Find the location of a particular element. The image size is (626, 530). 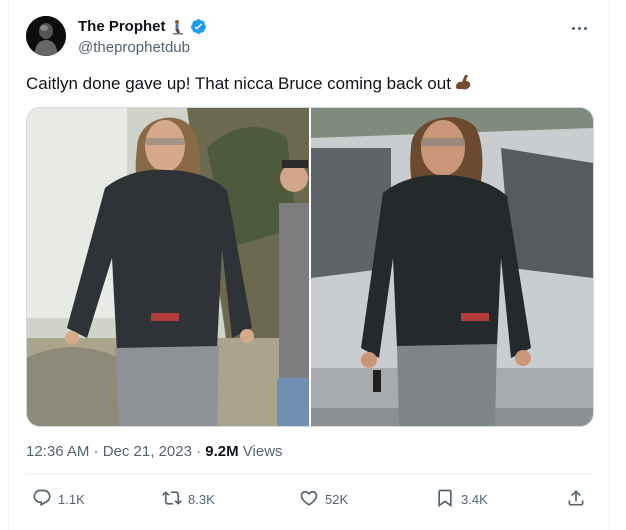

action-bar: 1.1K 8.3K 52K 3.4K is located at coordinates (309, 502).